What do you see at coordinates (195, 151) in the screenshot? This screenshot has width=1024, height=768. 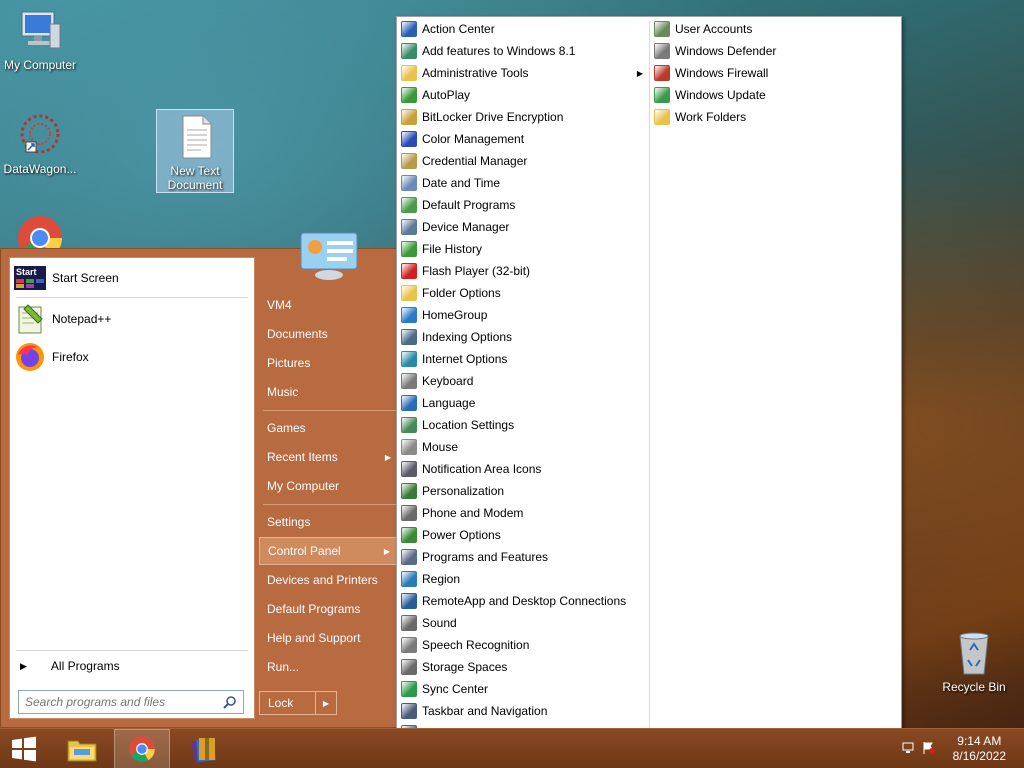 I see `desktop-icon-new-text-document: New Text Document` at bounding box center [195, 151].